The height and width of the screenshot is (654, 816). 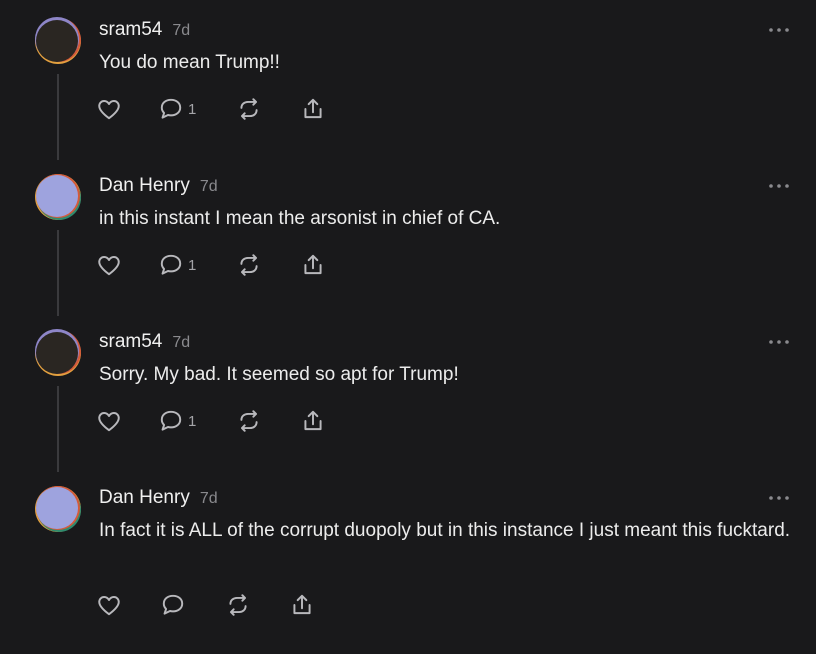 I want to click on comment-text: You do mean Trump!!, so click(x=189, y=62).